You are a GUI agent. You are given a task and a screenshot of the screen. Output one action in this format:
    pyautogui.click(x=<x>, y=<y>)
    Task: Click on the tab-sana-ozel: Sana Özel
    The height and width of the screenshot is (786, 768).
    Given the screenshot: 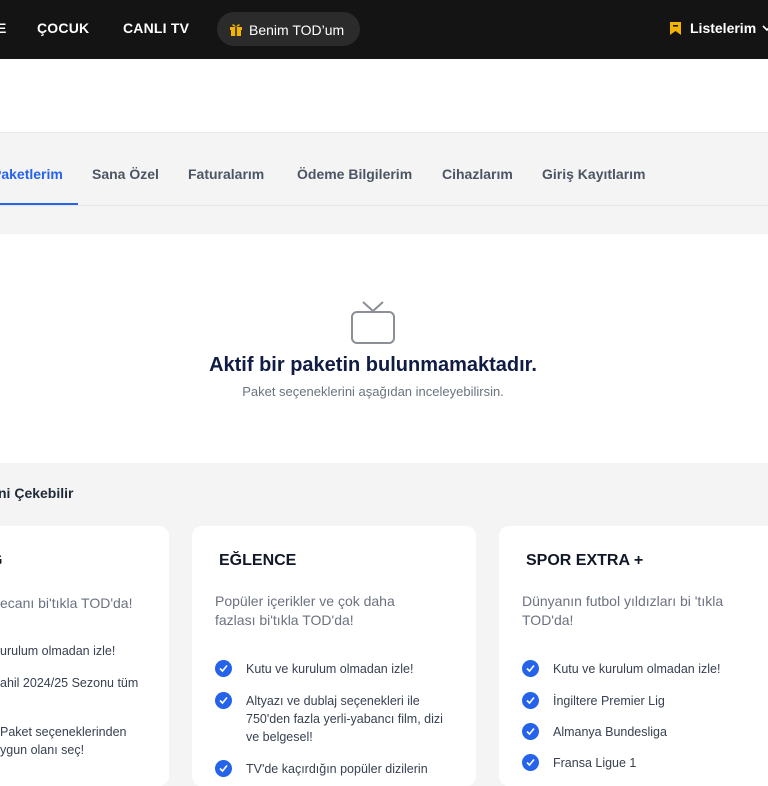 What is the action you would take?
    pyautogui.click(x=125, y=174)
    